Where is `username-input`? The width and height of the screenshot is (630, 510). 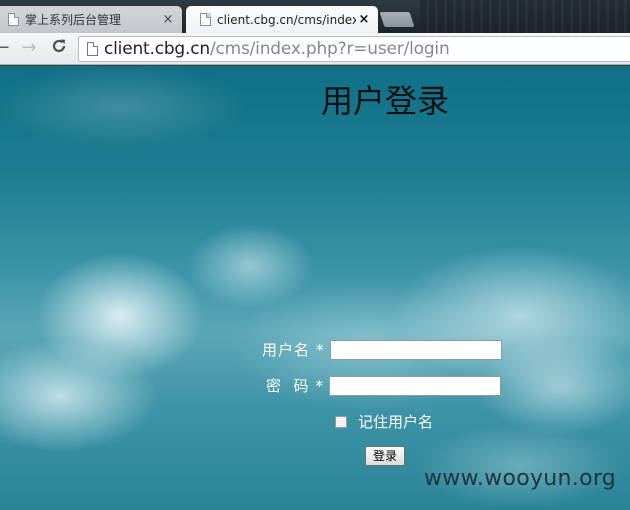 username-input is located at coordinates (415, 349).